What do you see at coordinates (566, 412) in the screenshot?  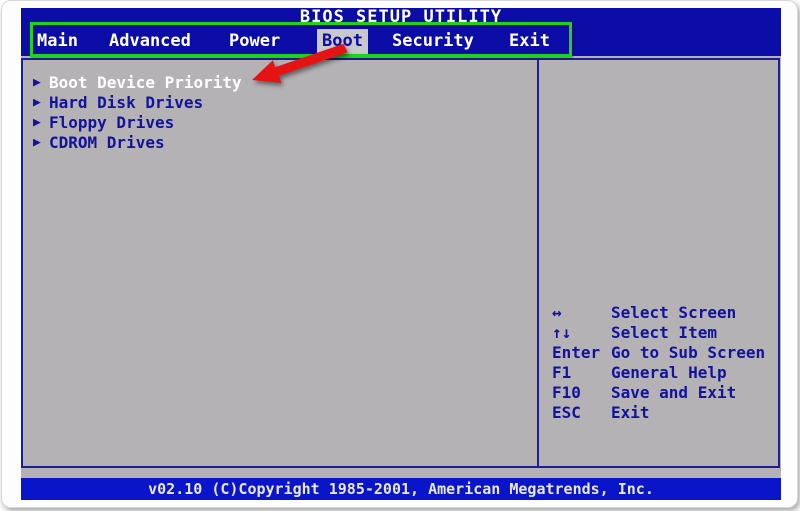 I see `help-key: ESC` at bounding box center [566, 412].